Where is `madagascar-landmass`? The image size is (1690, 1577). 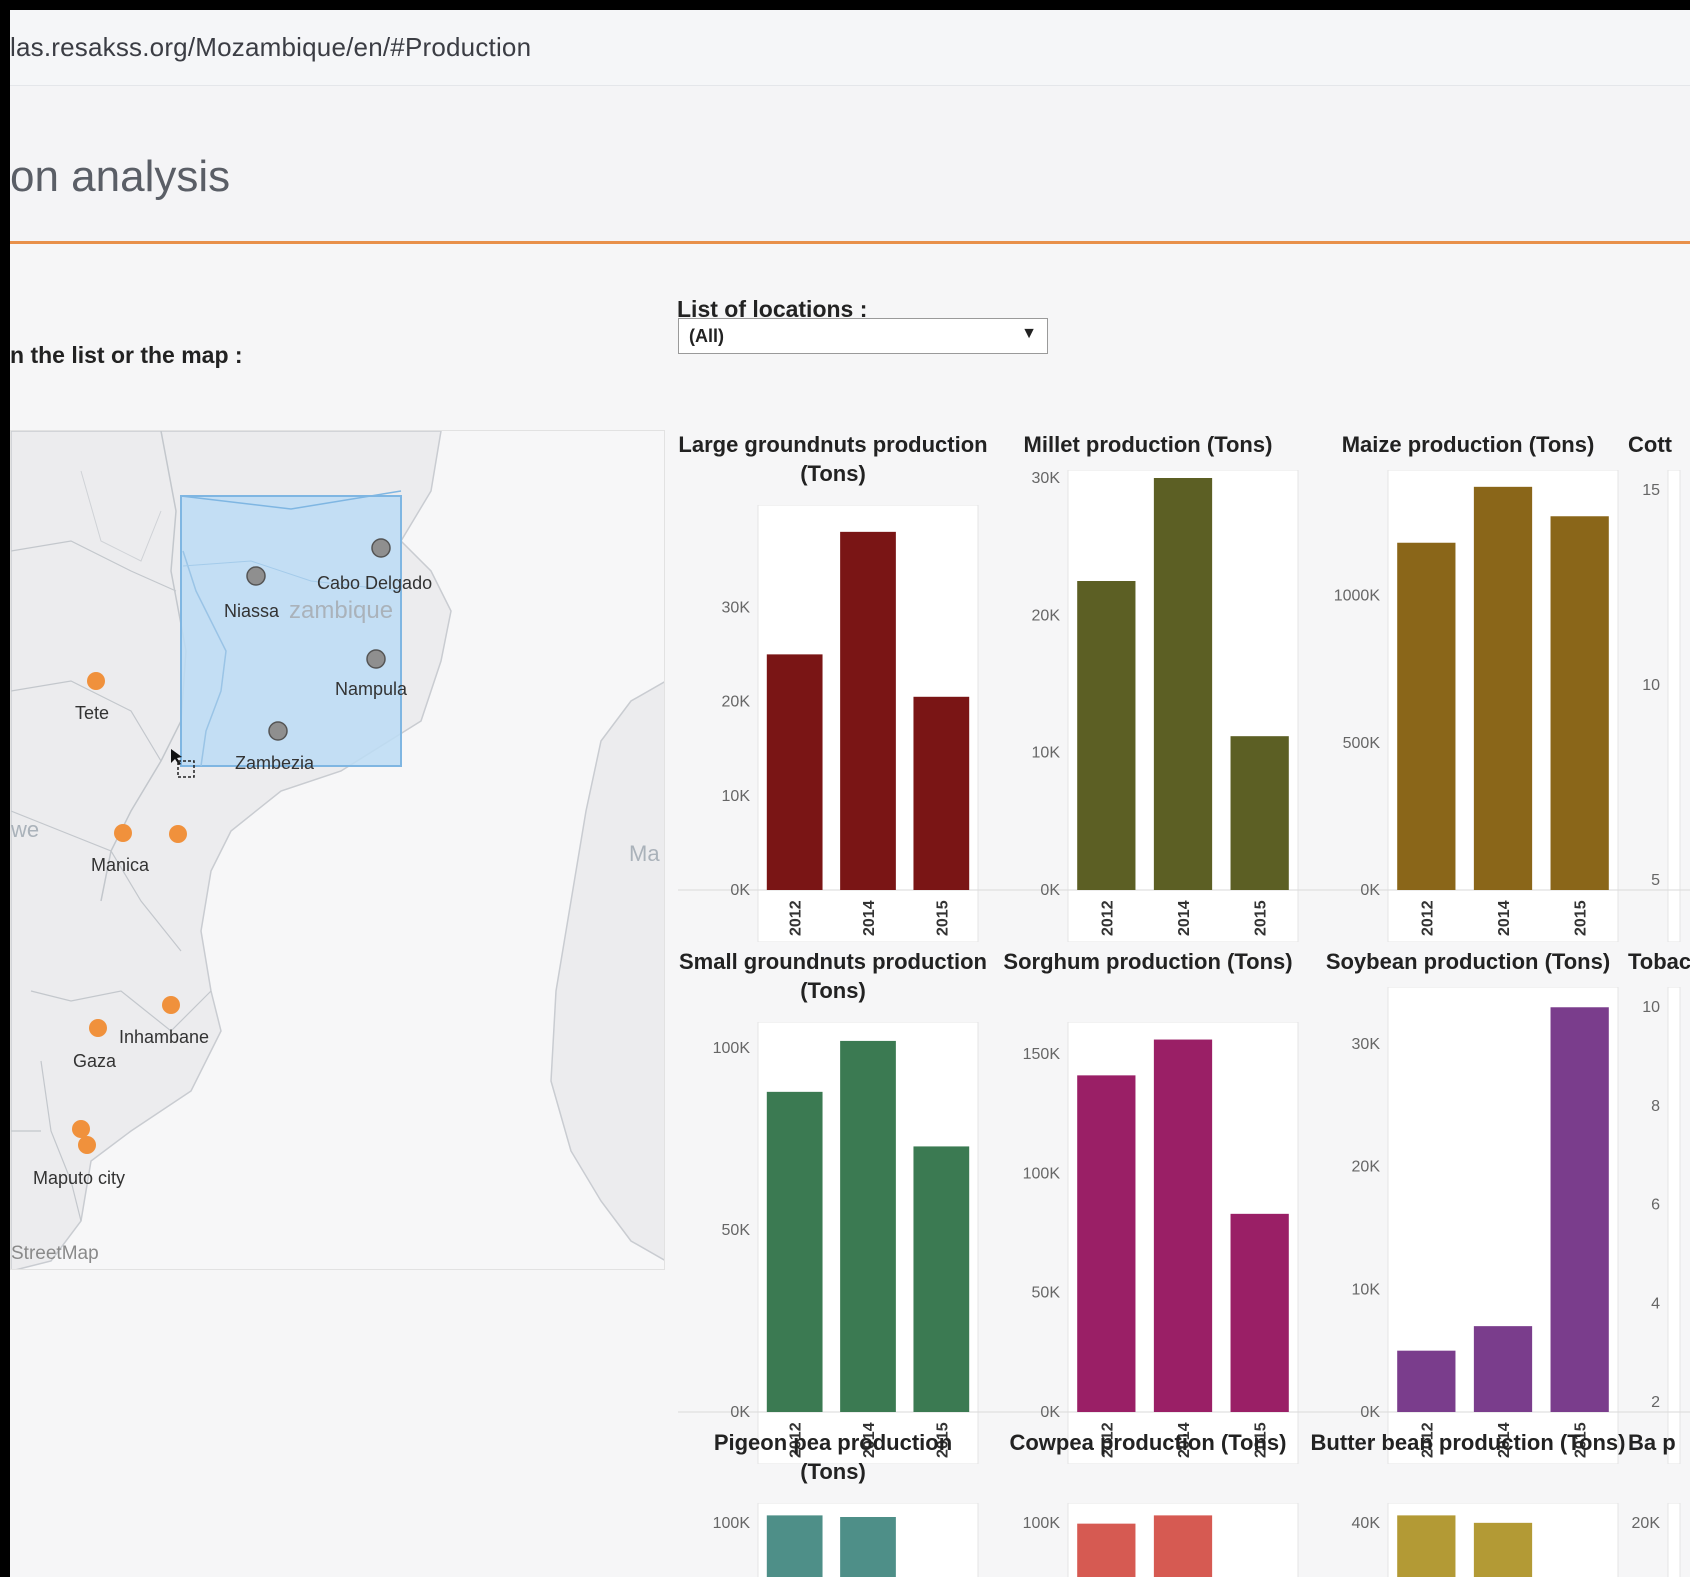 madagascar-landmass is located at coordinates (607, 971).